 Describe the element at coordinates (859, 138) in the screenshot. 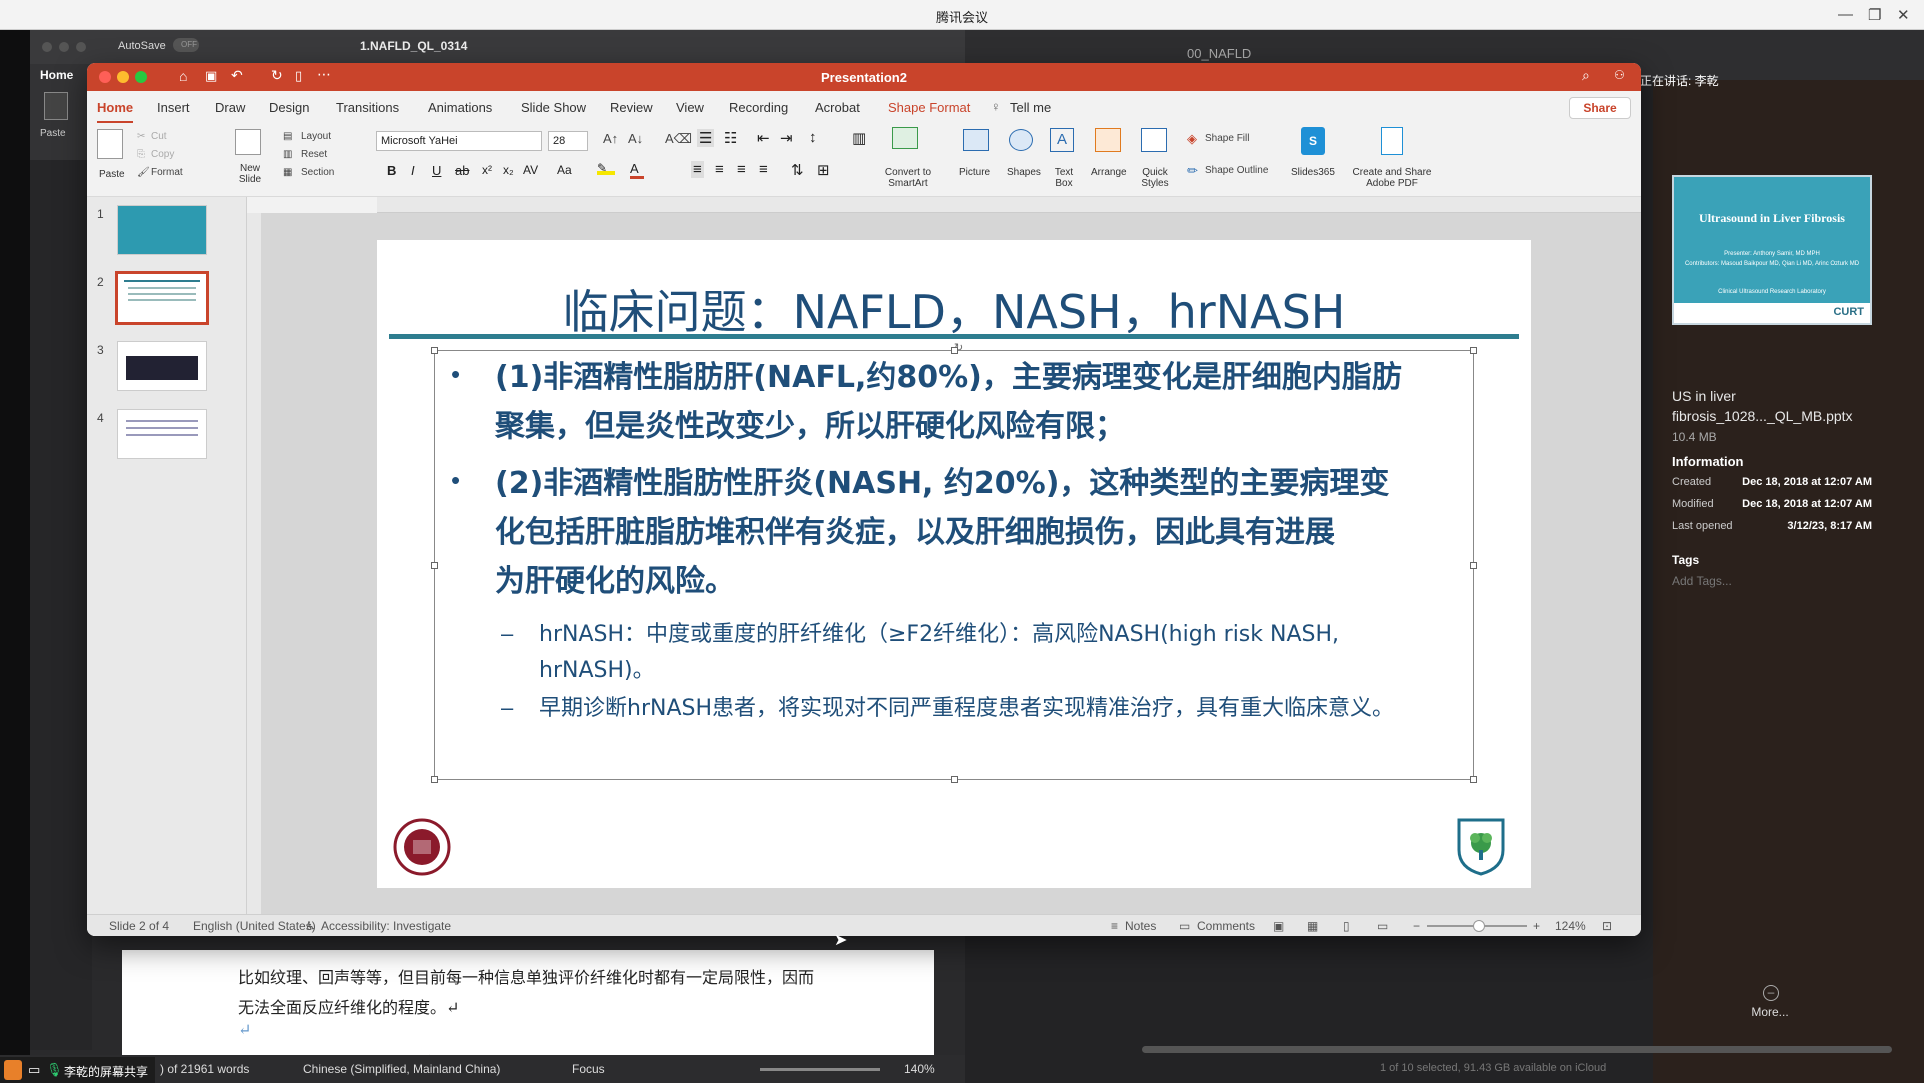

I see `columns-icon: ▥` at that location.